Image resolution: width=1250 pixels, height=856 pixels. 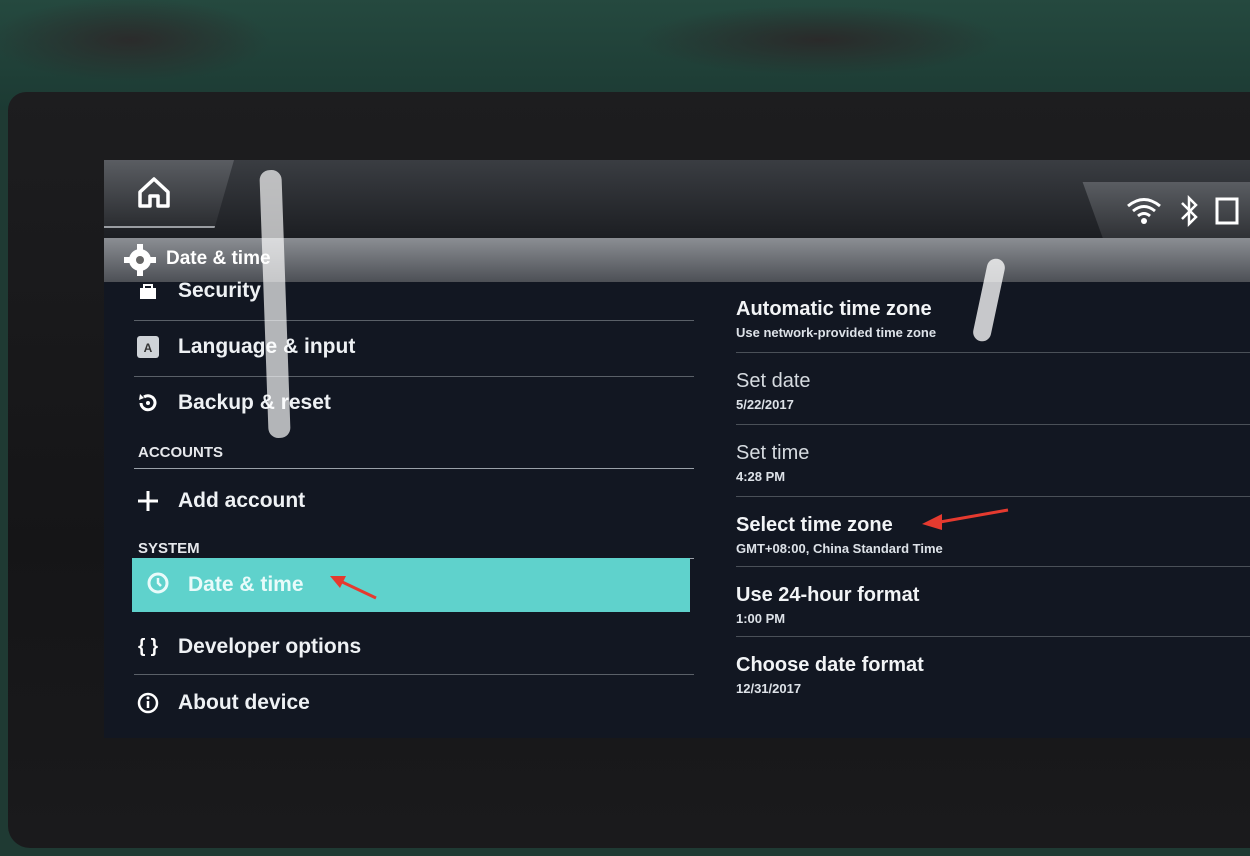 What do you see at coordinates (773, 453) in the screenshot?
I see `setting-title: Set time` at bounding box center [773, 453].